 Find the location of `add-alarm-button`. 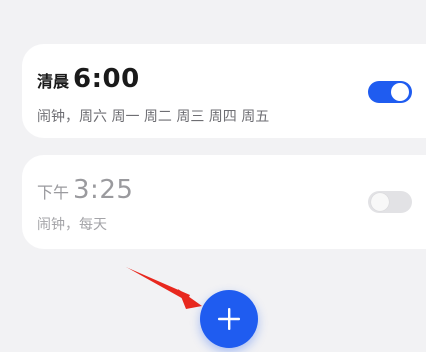

add-alarm-button is located at coordinates (229, 319).